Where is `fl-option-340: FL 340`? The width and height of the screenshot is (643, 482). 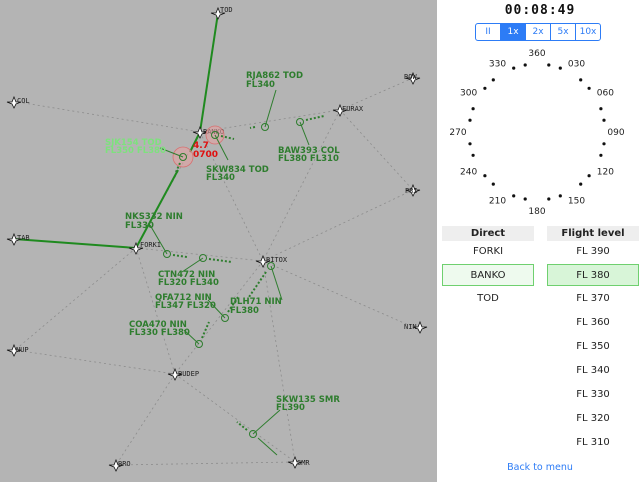
fl-option-340: FL 340 is located at coordinates (593, 371).